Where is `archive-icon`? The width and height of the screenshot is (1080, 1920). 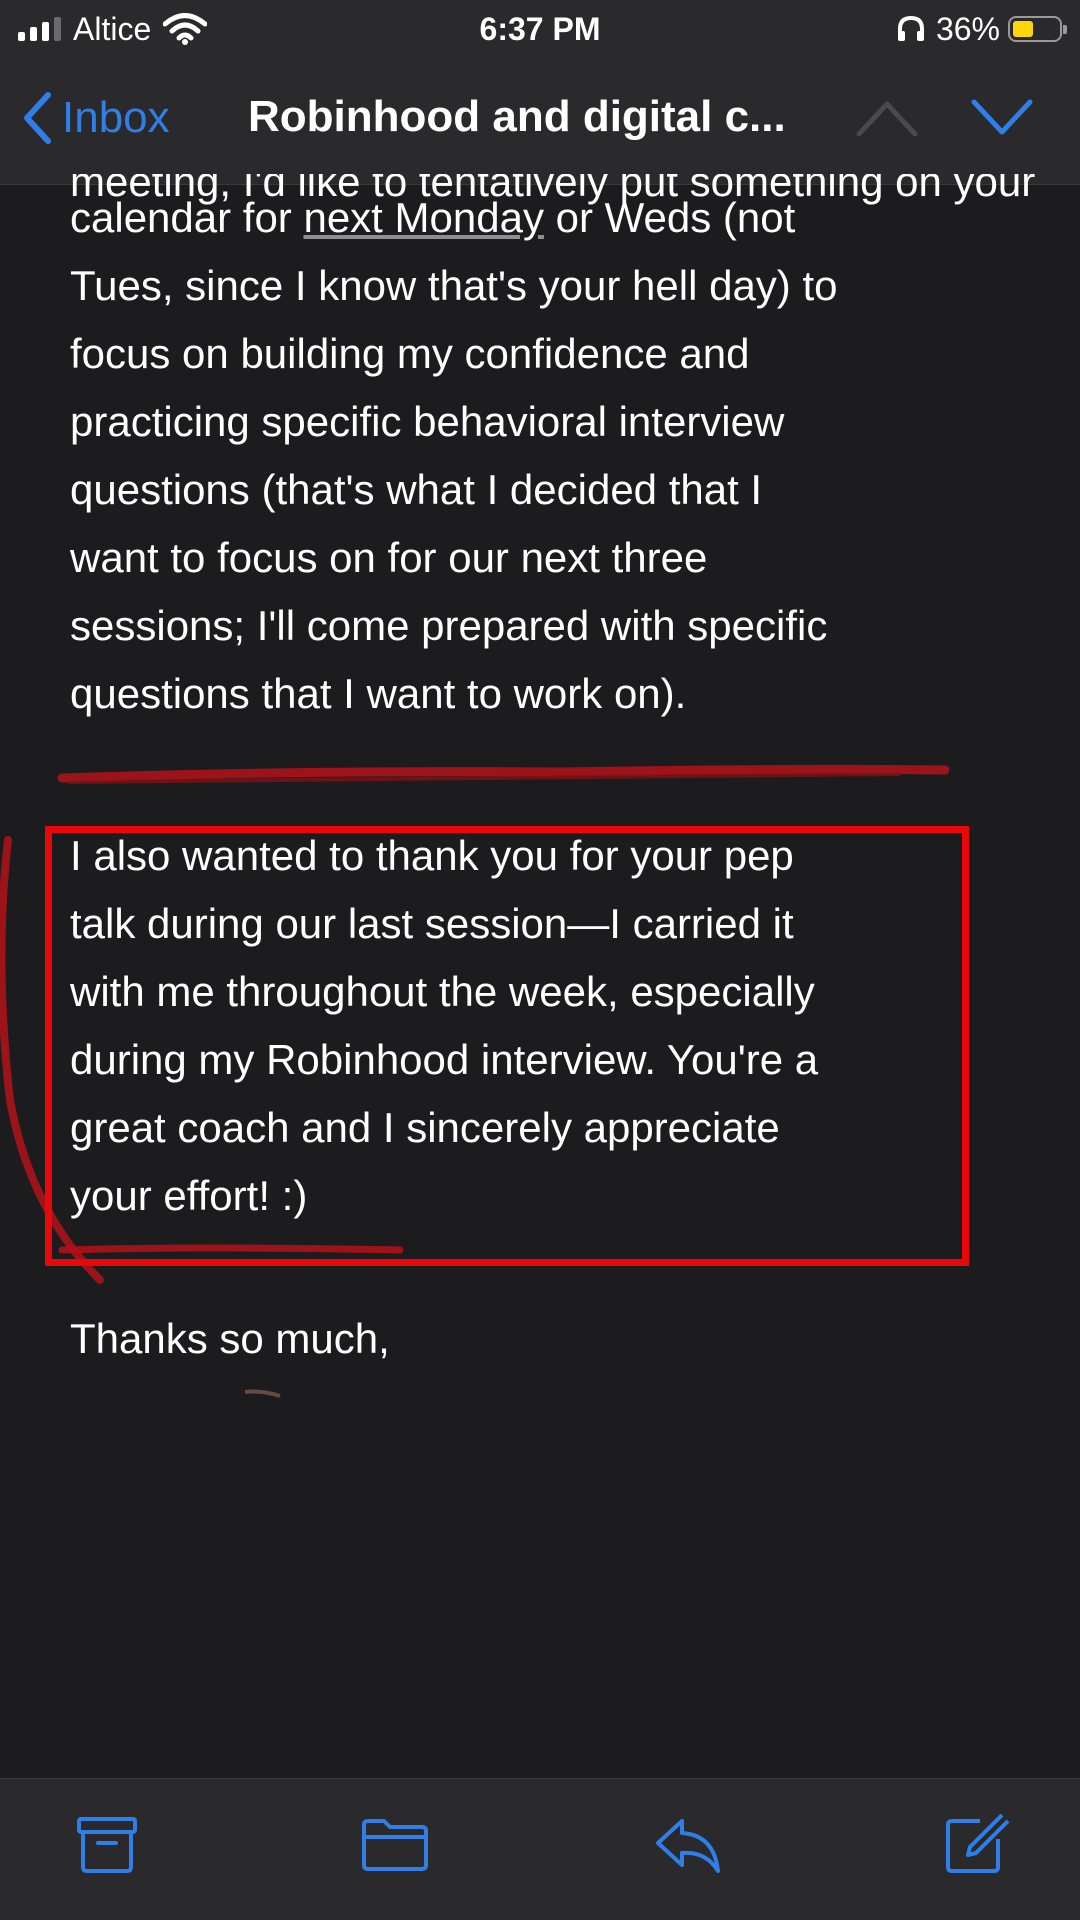 archive-icon is located at coordinates (107, 1844).